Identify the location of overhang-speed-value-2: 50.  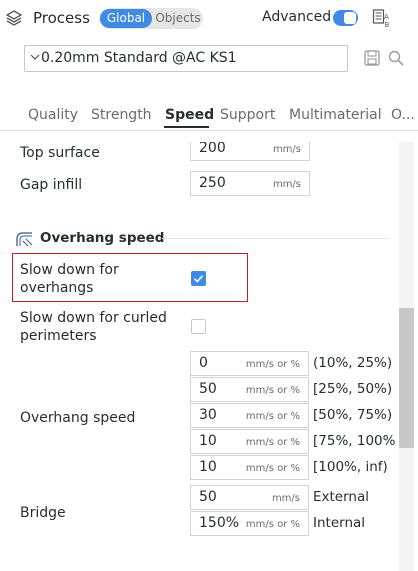
(208, 389).